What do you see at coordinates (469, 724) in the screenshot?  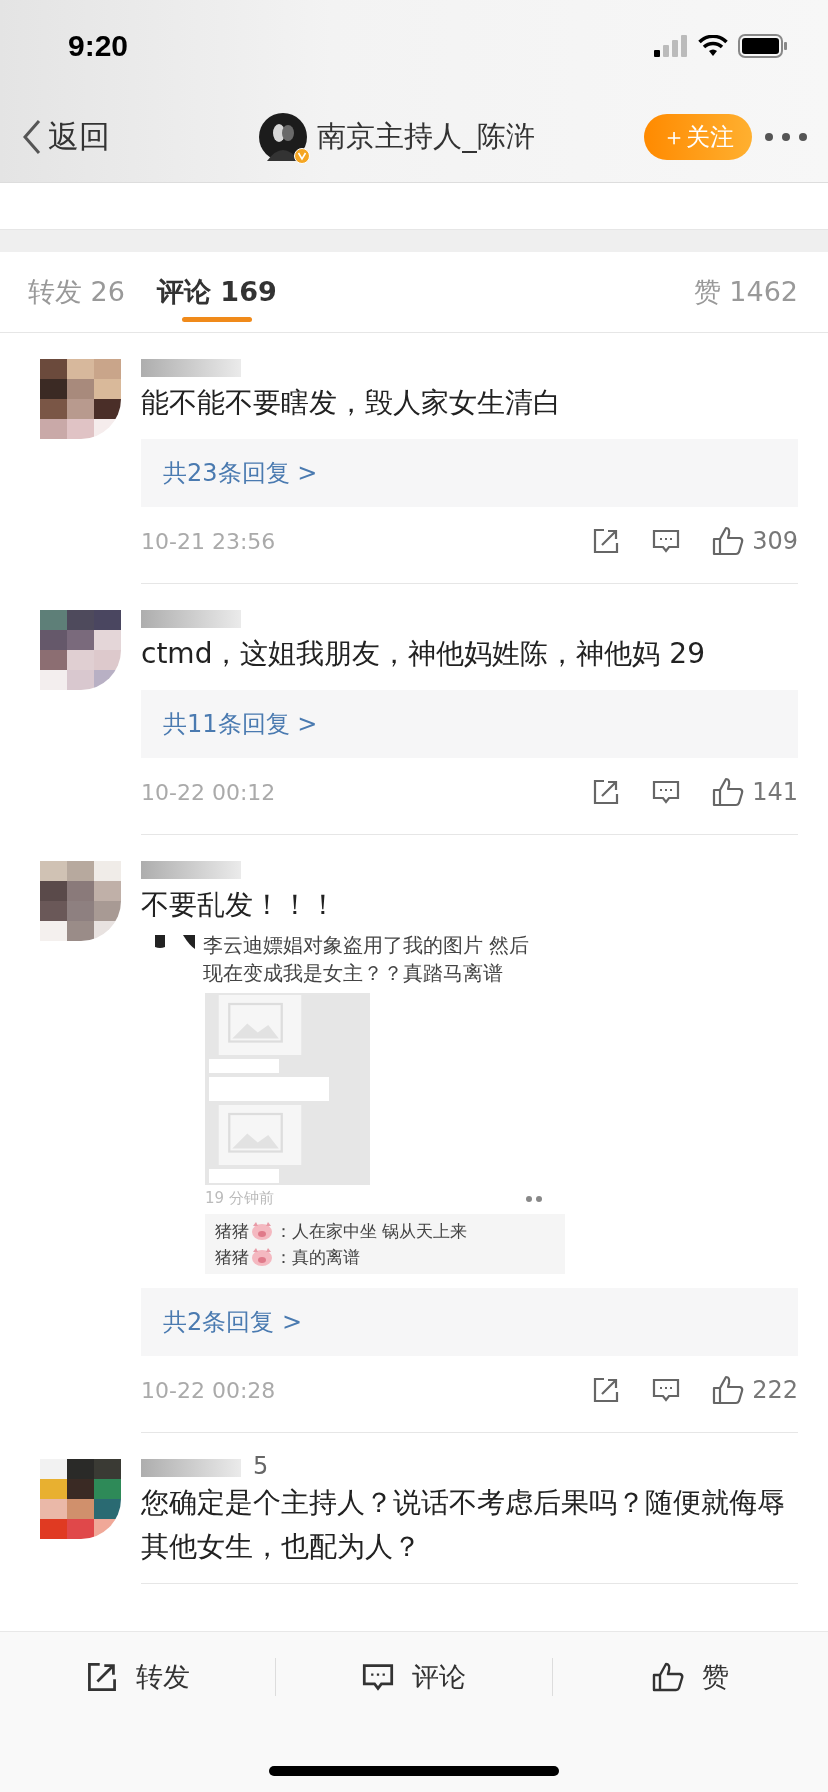 I see `replies-link: 共11条回复 >` at bounding box center [469, 724].